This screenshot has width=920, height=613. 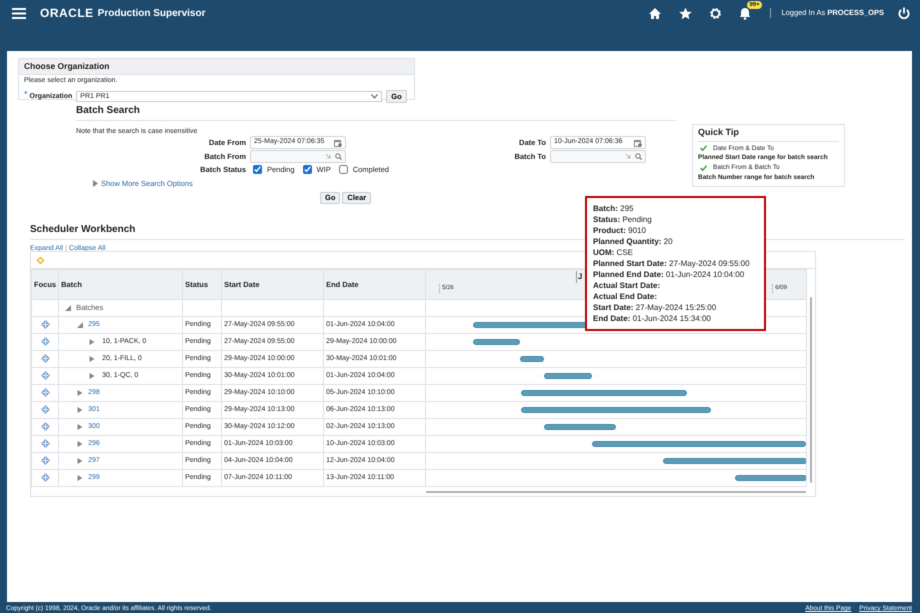 What do you see at coordinates (613, 208) in the screenshot?
I see `tooltip-line: Batch: 295` at bounding box center [613, 208].